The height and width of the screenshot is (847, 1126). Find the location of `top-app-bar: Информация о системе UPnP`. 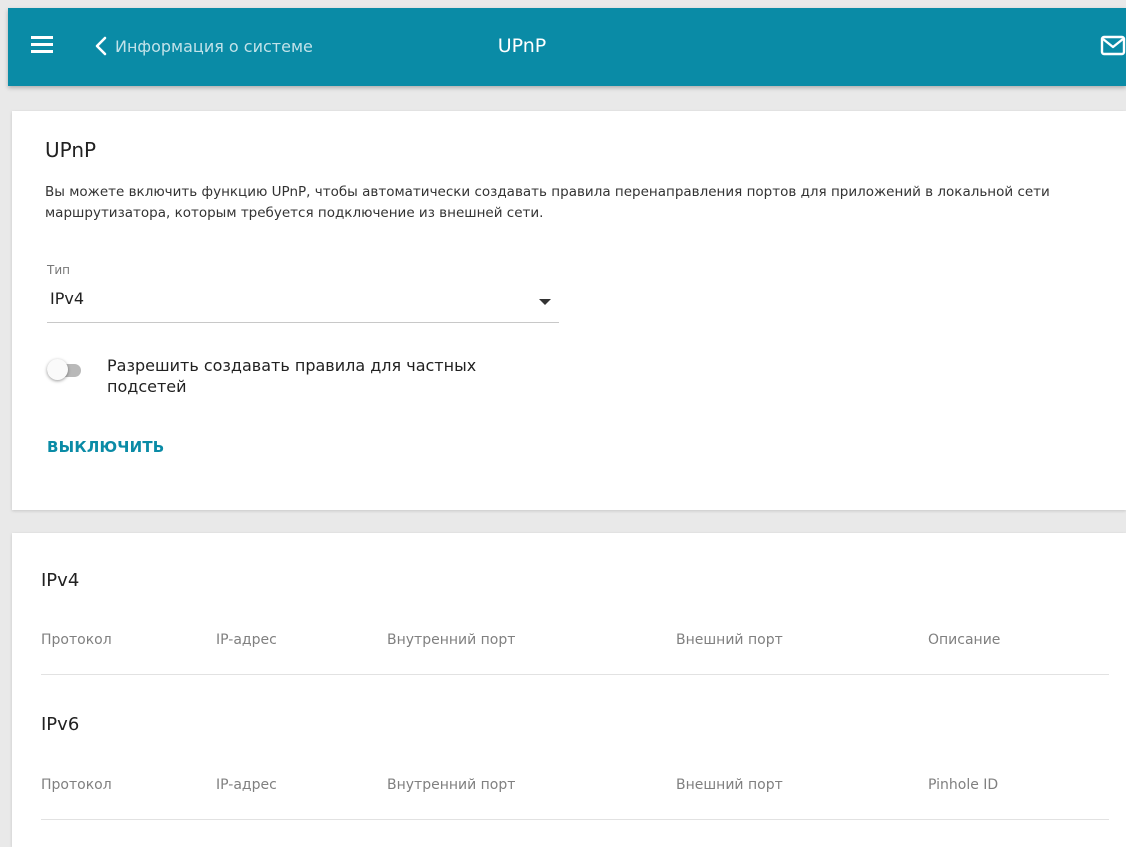

top-app-bar: Информация о системе UPnP is located at coordinates (567, 47).